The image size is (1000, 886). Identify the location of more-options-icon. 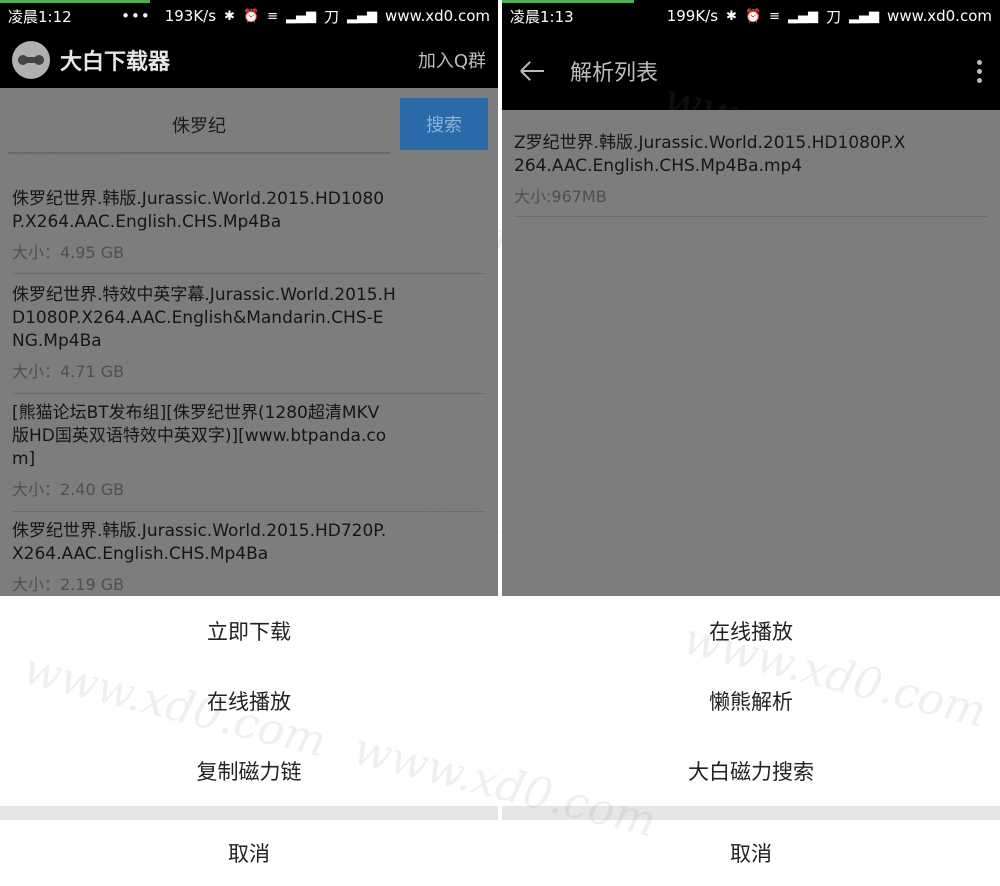
(979, 71).